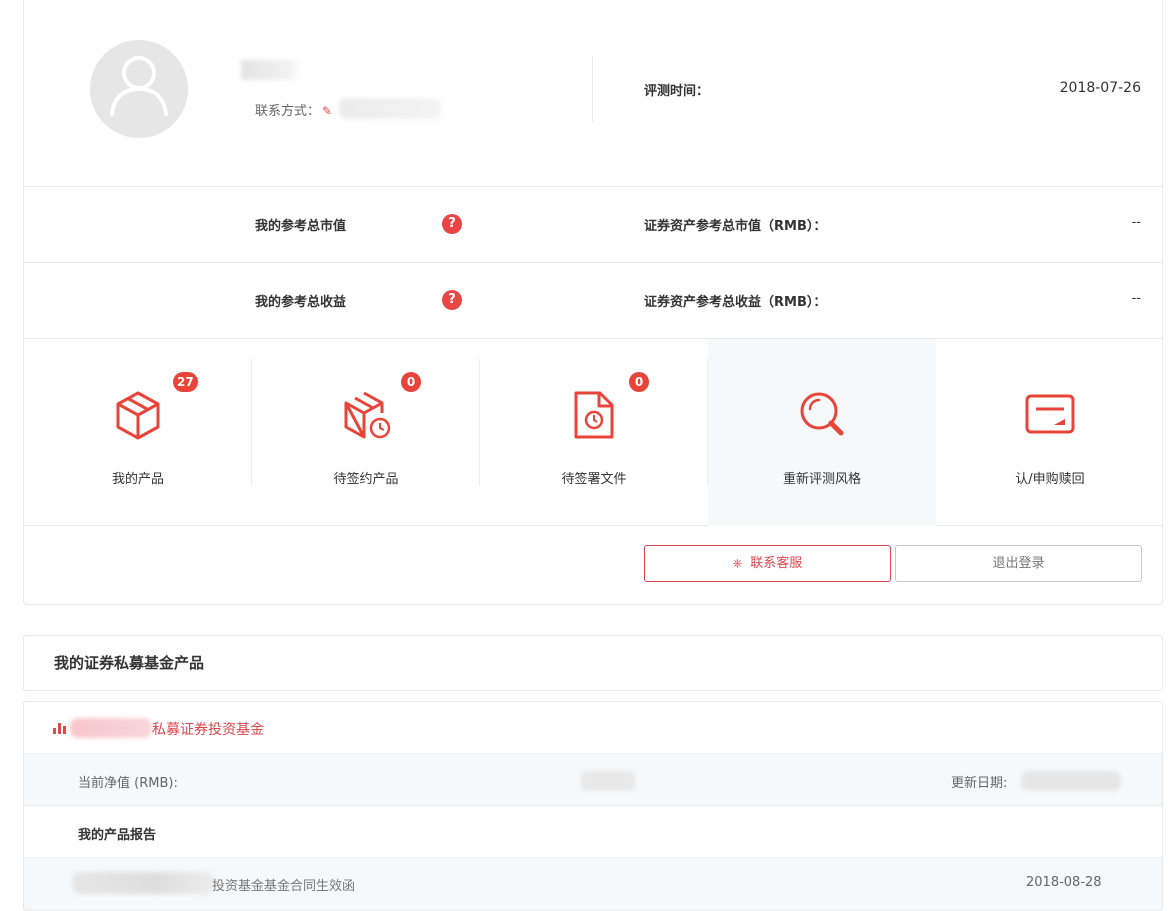 This screenshot has height=911, width=1175. What do you see at coordinates (143, 883) in the screenshot?
I see `doc-name-redacted` at bounding box center [143, 883].